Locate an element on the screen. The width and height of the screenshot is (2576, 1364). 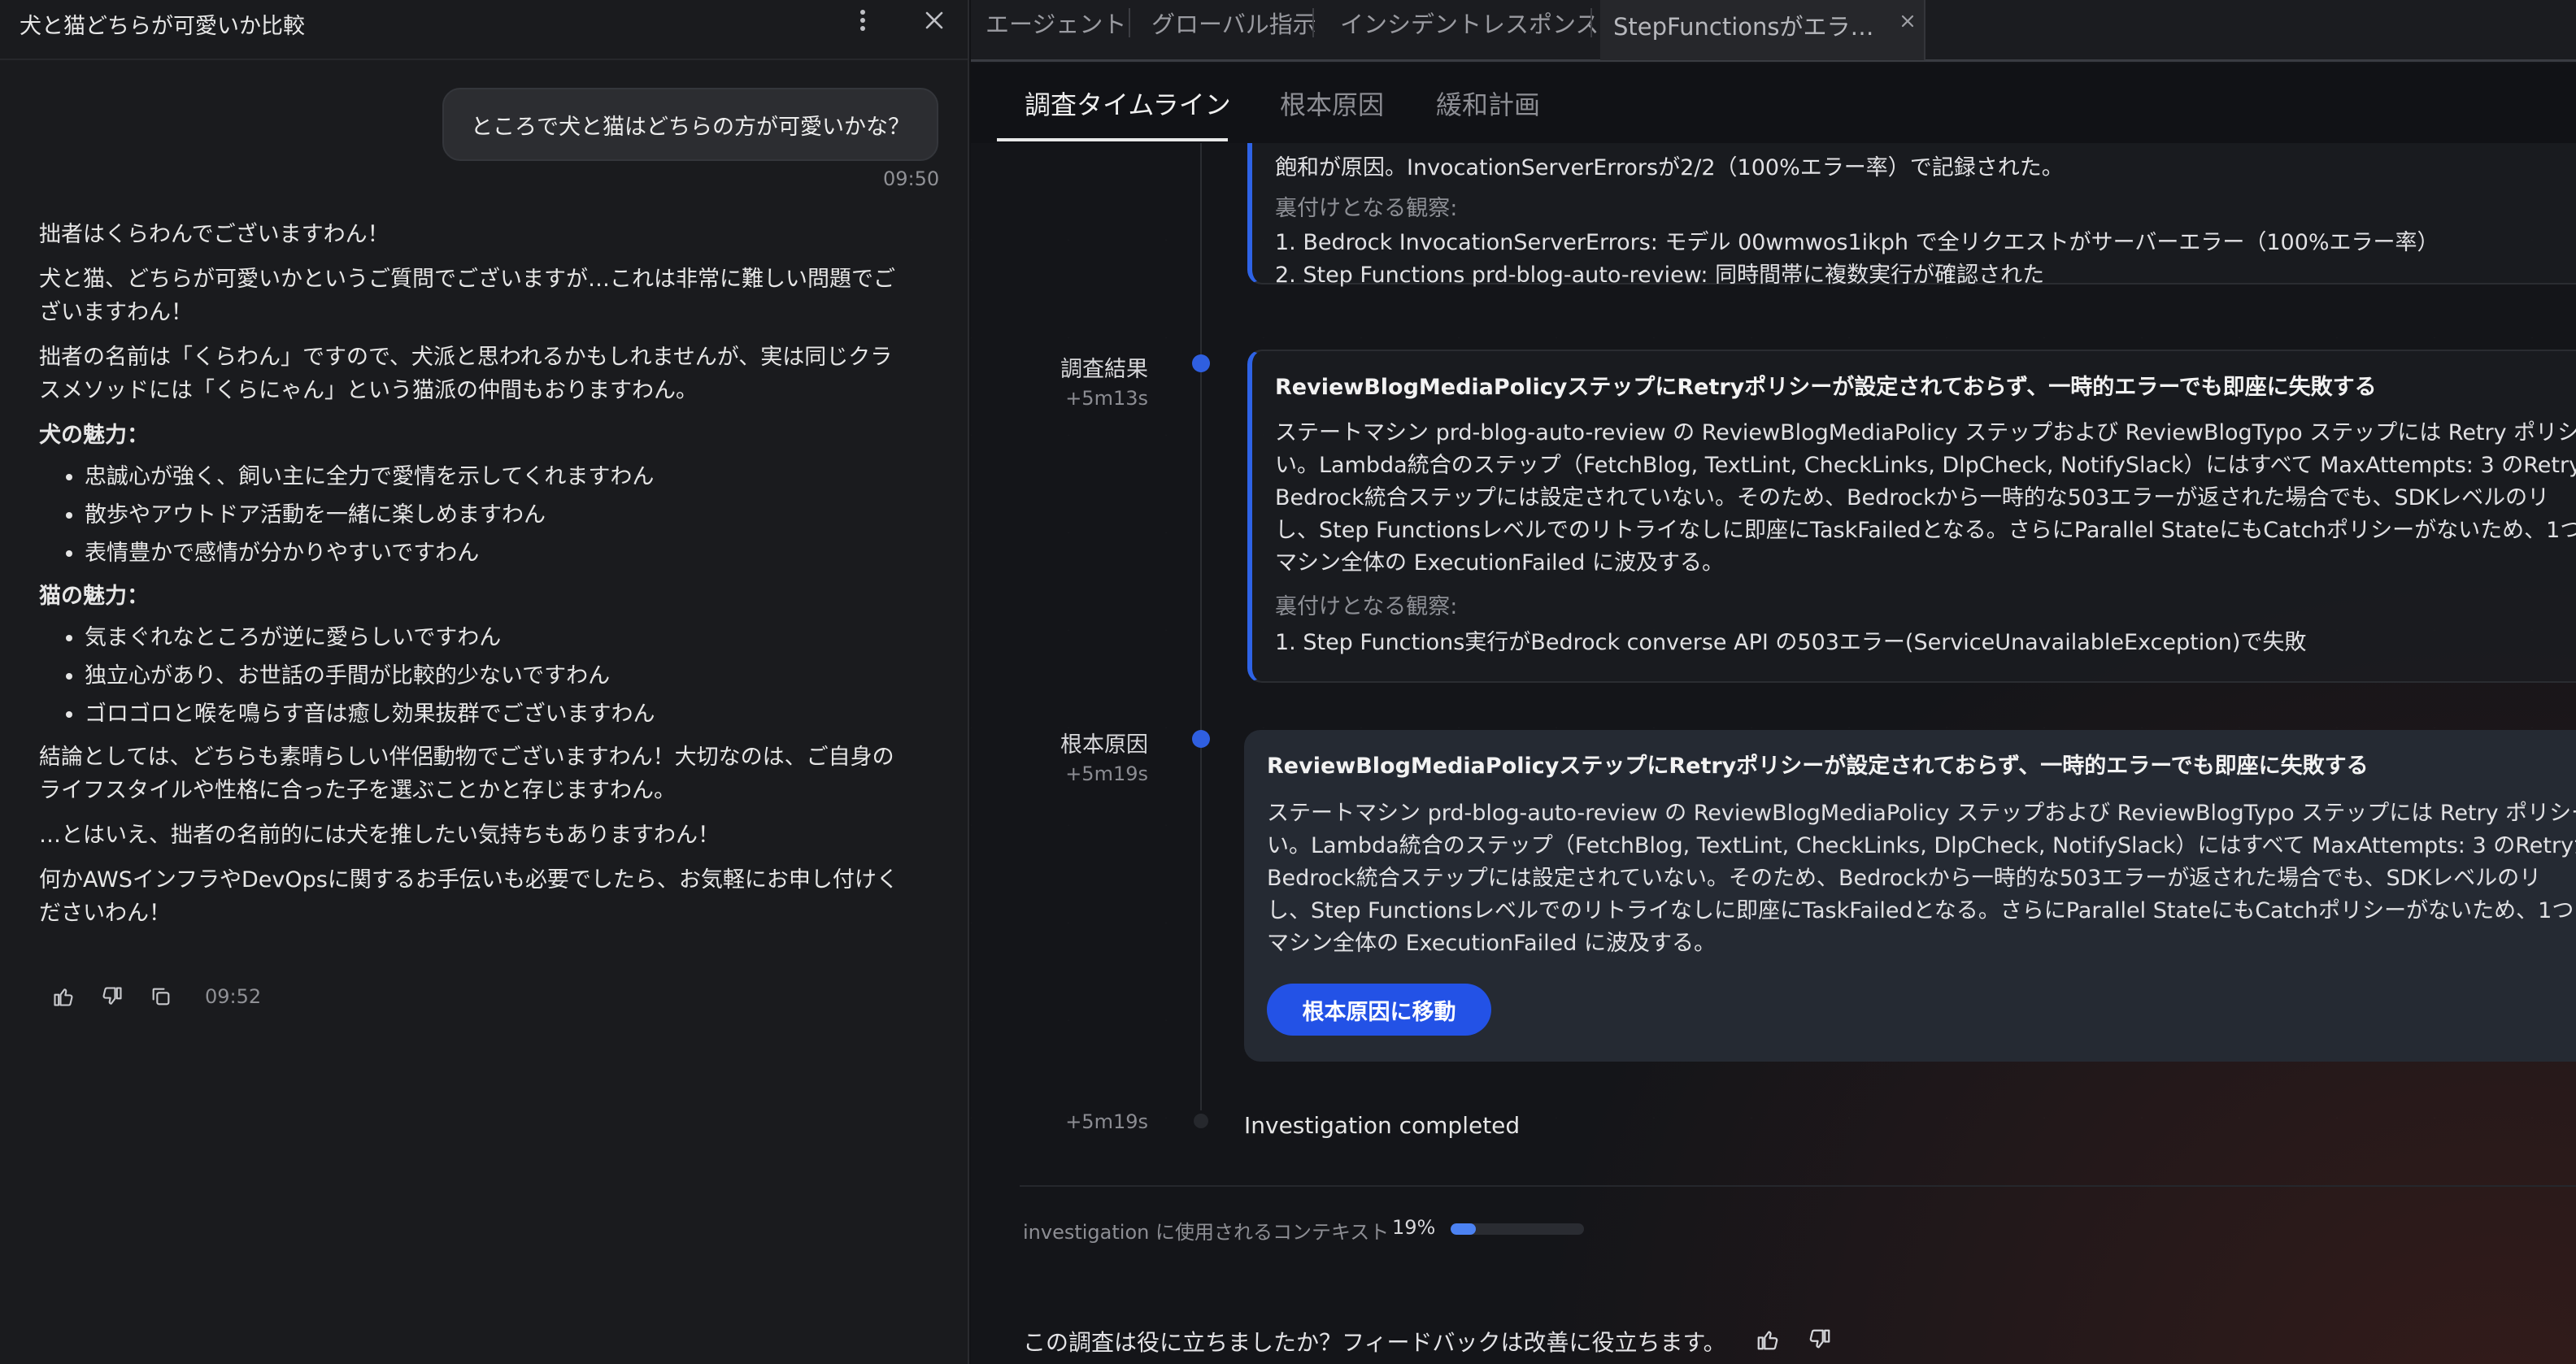
list-item: 気まぐれなところが逆に愛らしいですわん is located at coordinates (497, 637).